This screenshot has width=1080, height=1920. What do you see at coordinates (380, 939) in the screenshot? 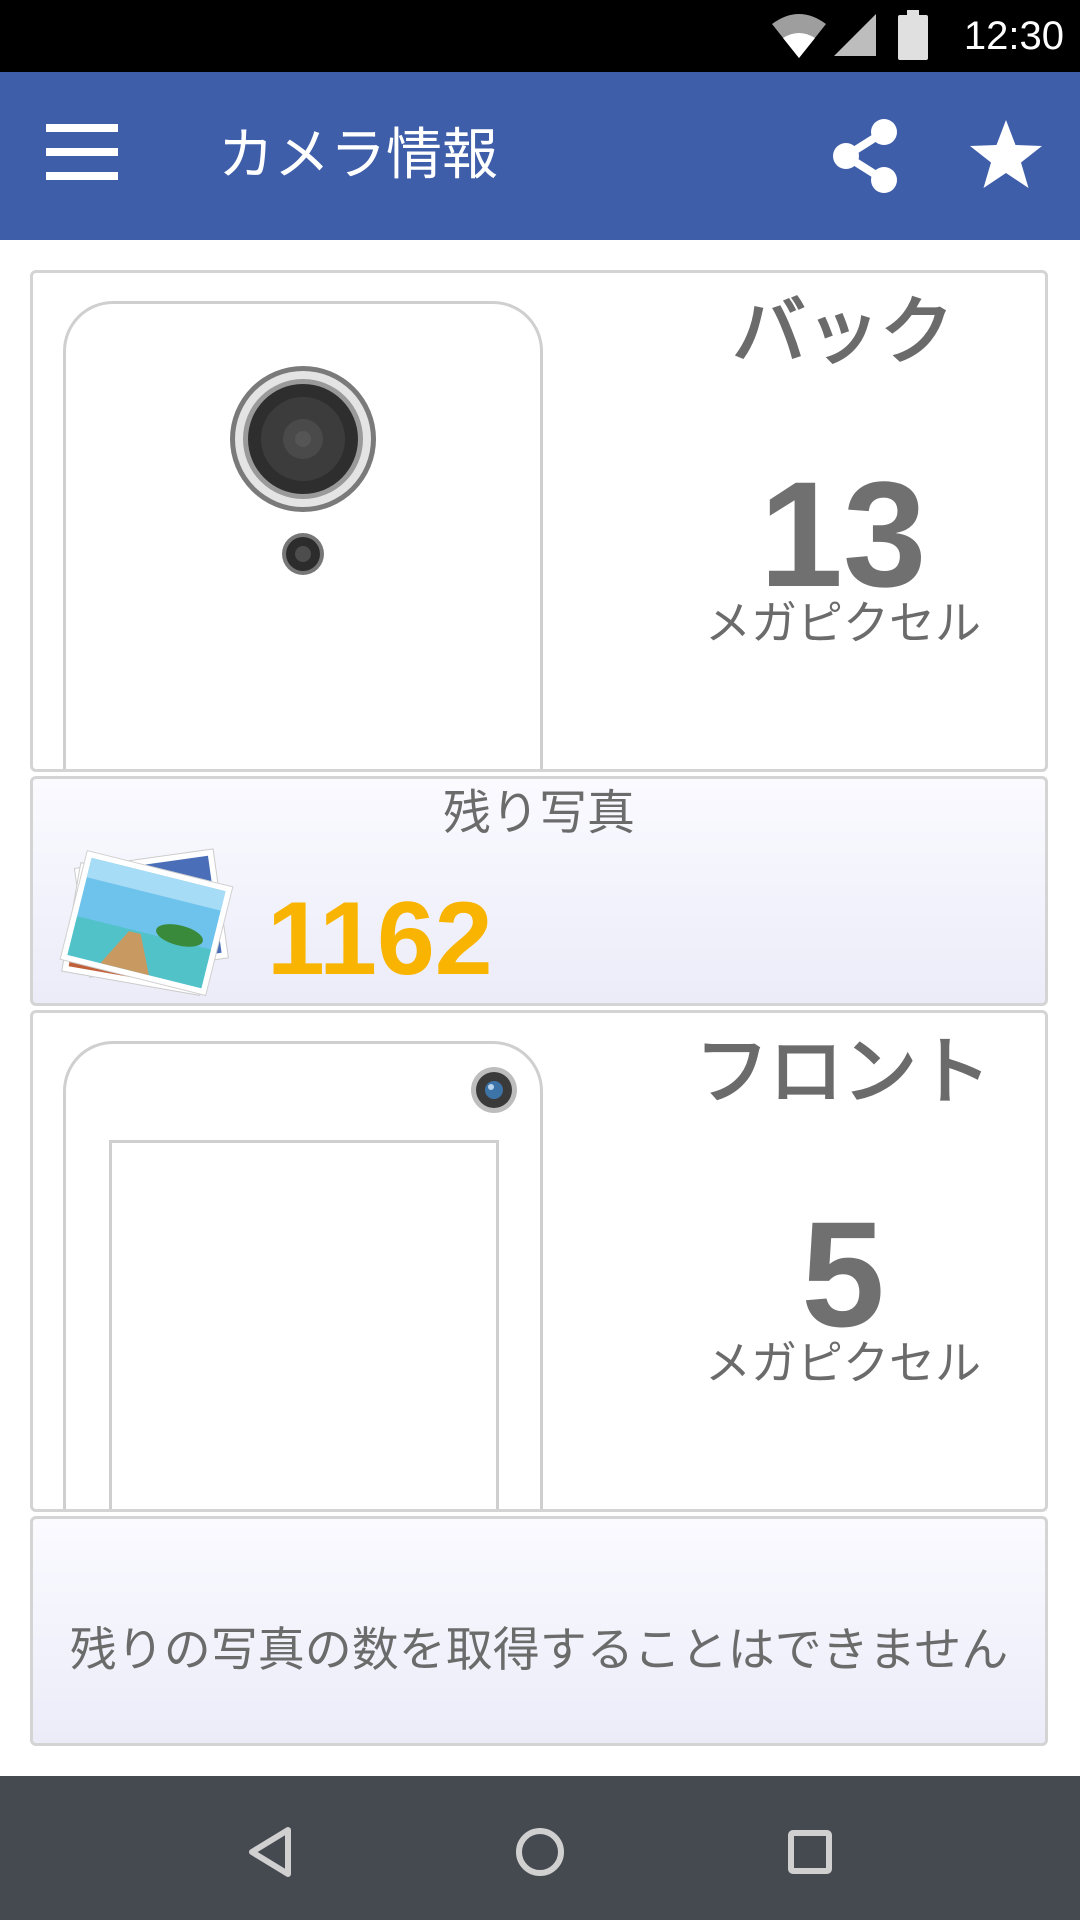
I see `remaining-photos-count: 1162` at bounding box center [380, 939].